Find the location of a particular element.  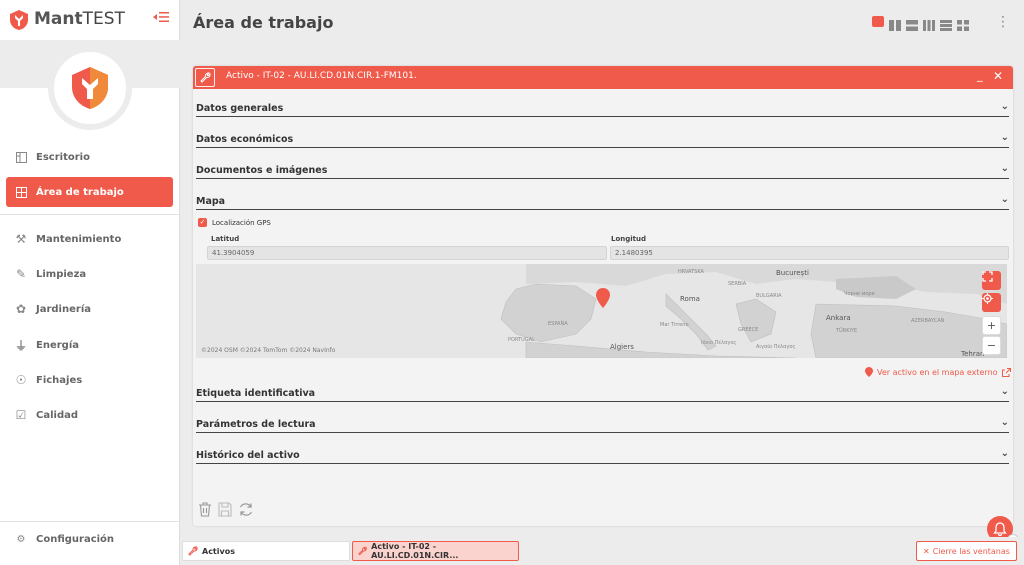

close-all-label: Cierre las ventanas is located at coordinates (971, 551).